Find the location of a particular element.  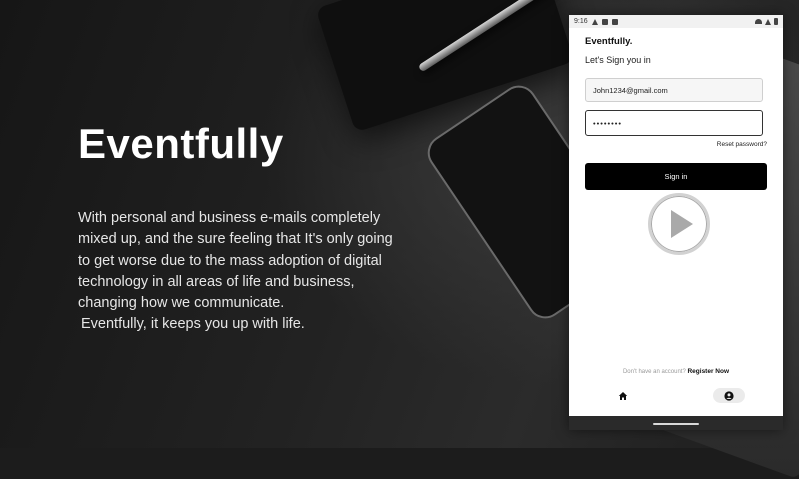

signal-icon is located at coordinates (768, 21).